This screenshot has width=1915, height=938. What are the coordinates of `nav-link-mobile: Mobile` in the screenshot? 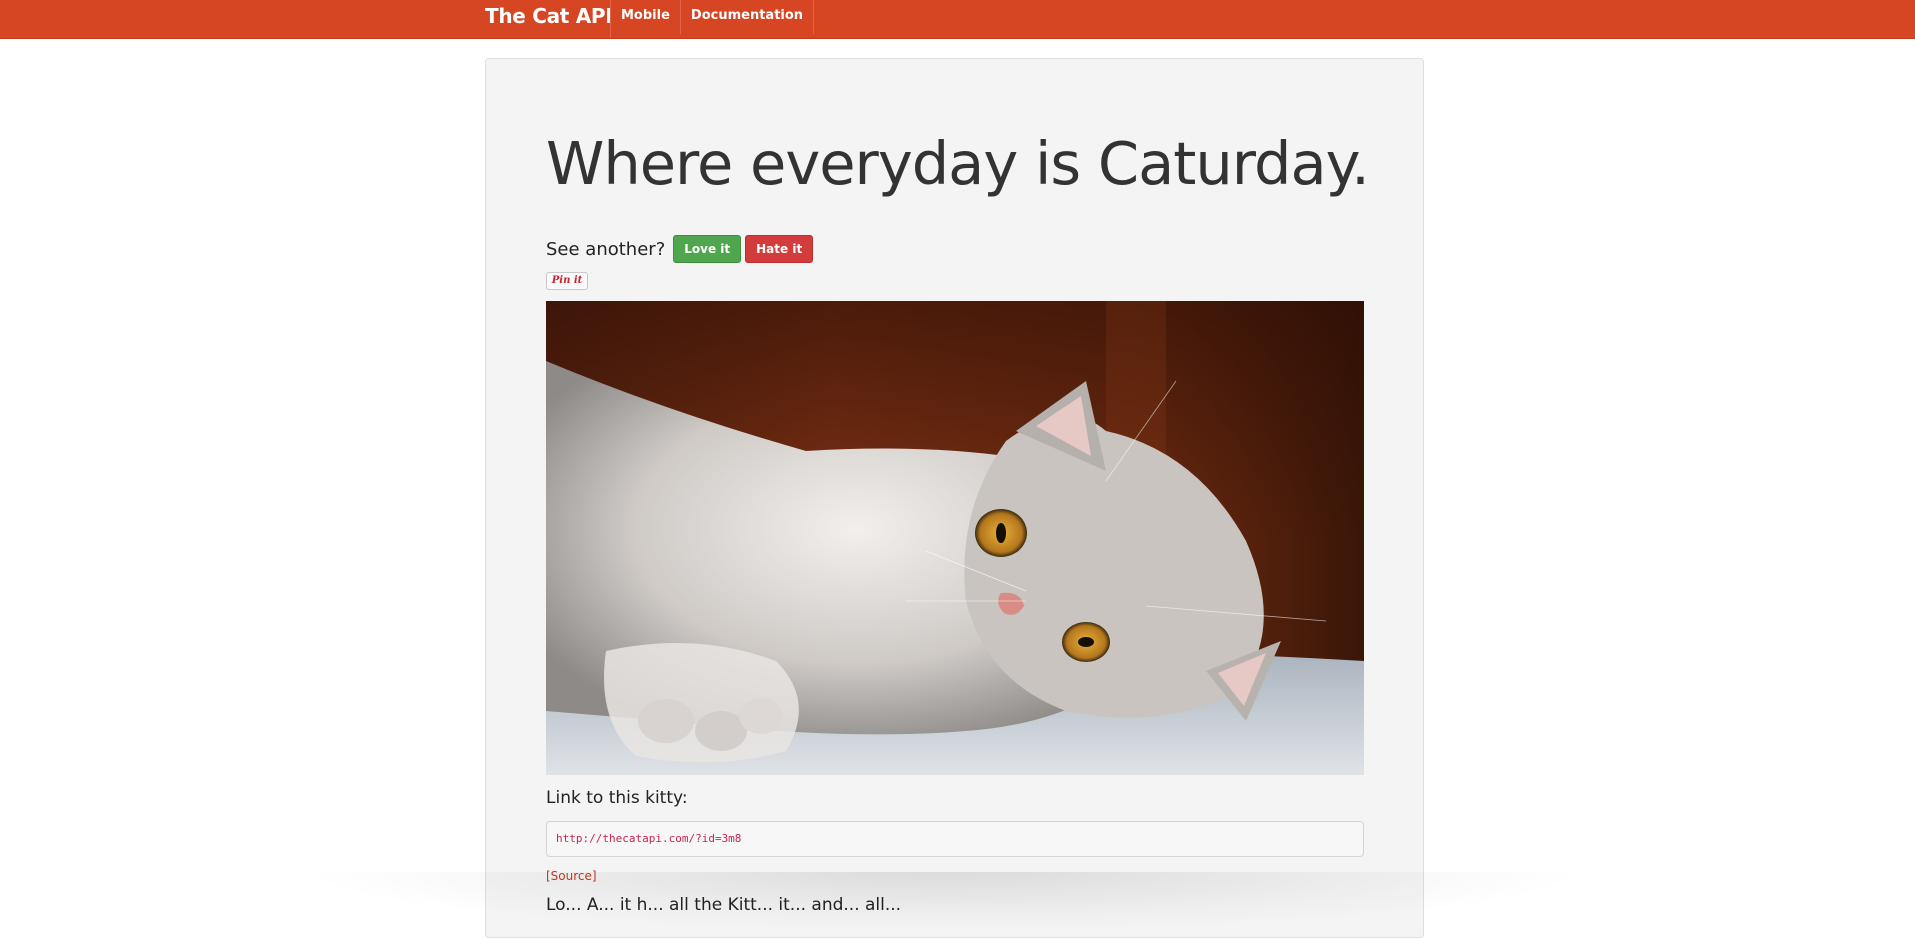 It's located at (646, 17).